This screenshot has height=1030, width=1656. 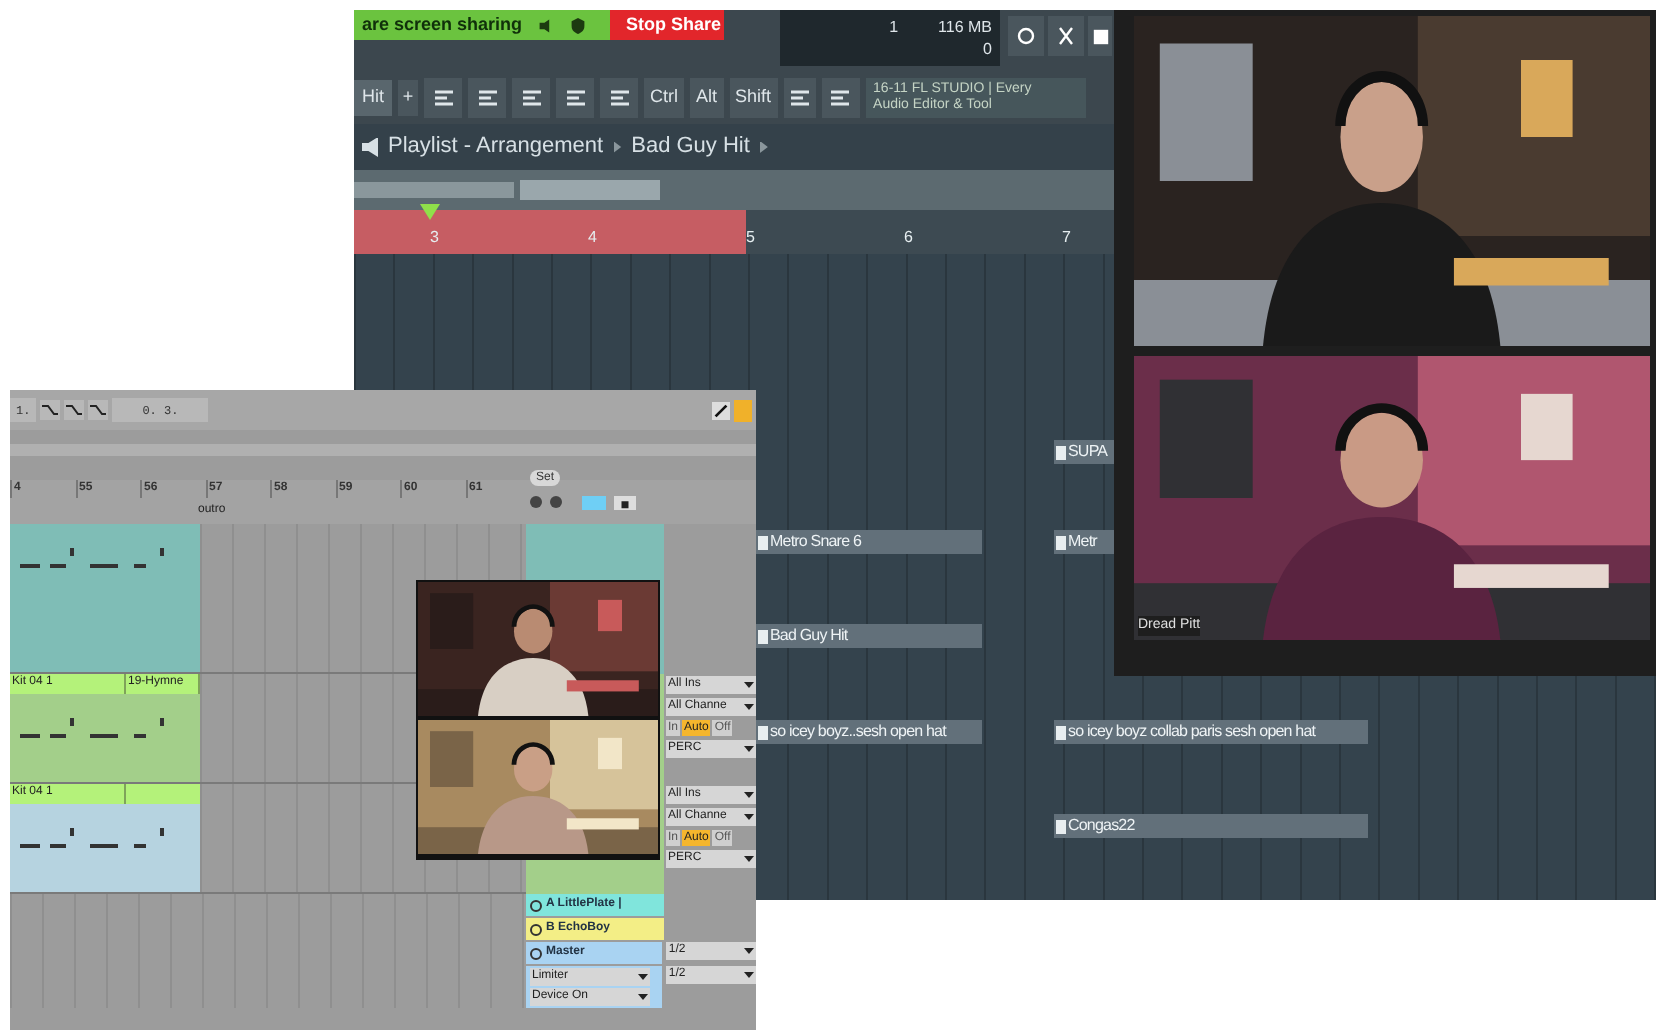 I want to click on pattern-clip: SUPA, so click(x=1084, y=452).